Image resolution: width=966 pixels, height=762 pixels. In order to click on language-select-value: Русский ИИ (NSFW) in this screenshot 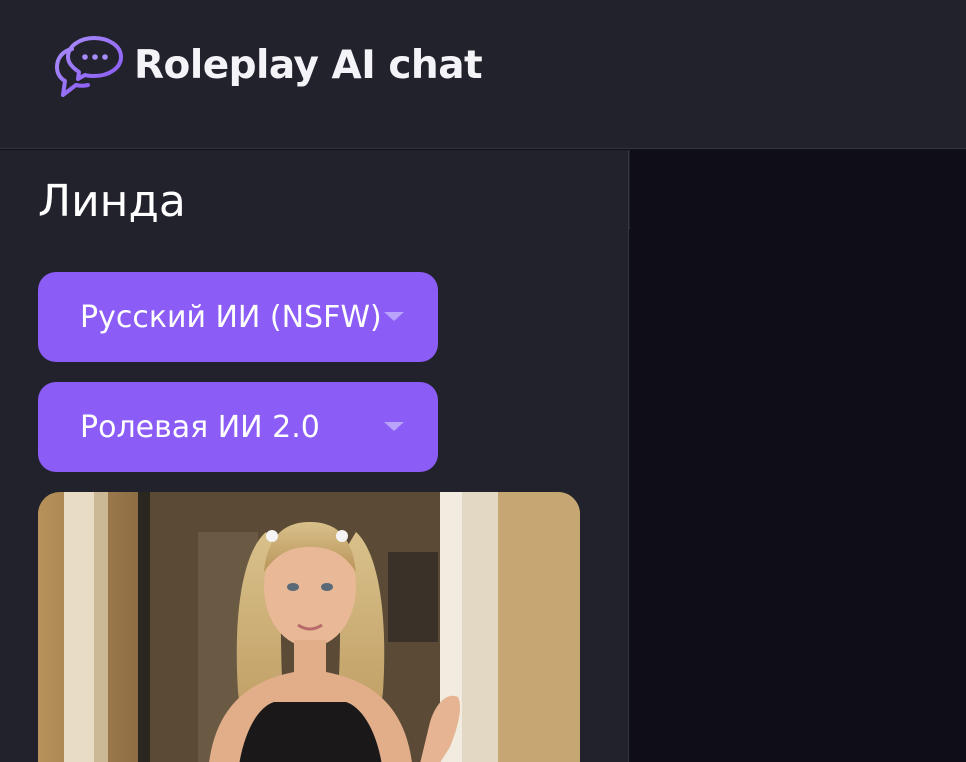, I will do `click(231, 317)`.